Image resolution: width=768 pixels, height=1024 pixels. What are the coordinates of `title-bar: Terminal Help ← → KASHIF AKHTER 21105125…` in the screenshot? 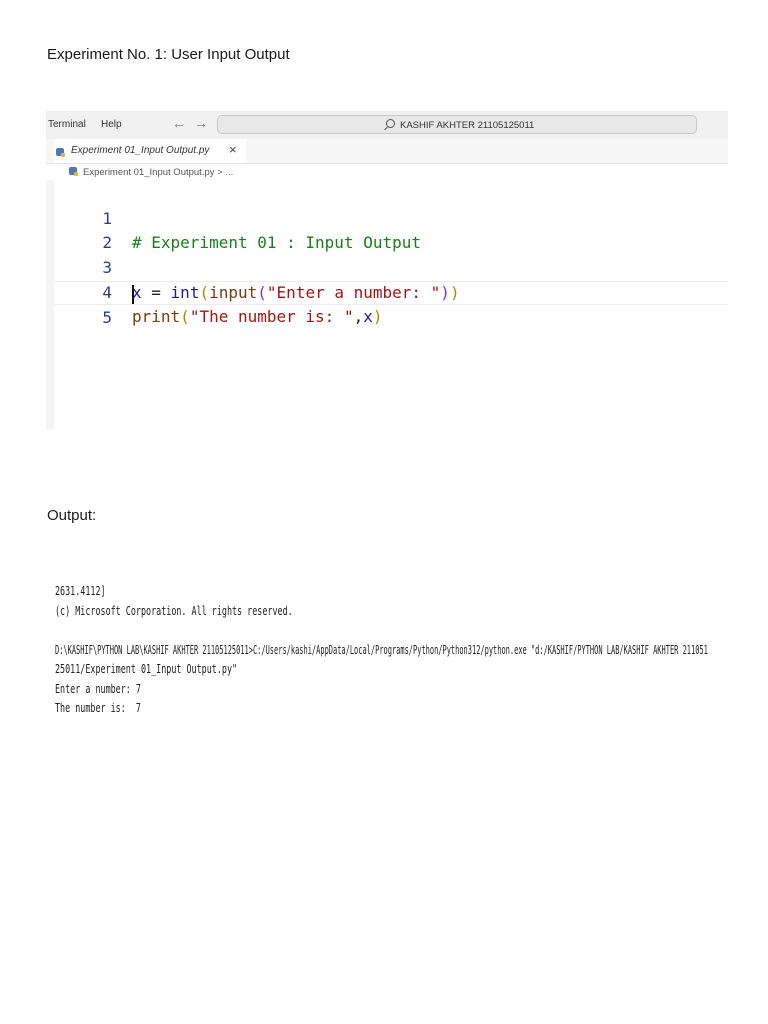 It's located at (387, 125).